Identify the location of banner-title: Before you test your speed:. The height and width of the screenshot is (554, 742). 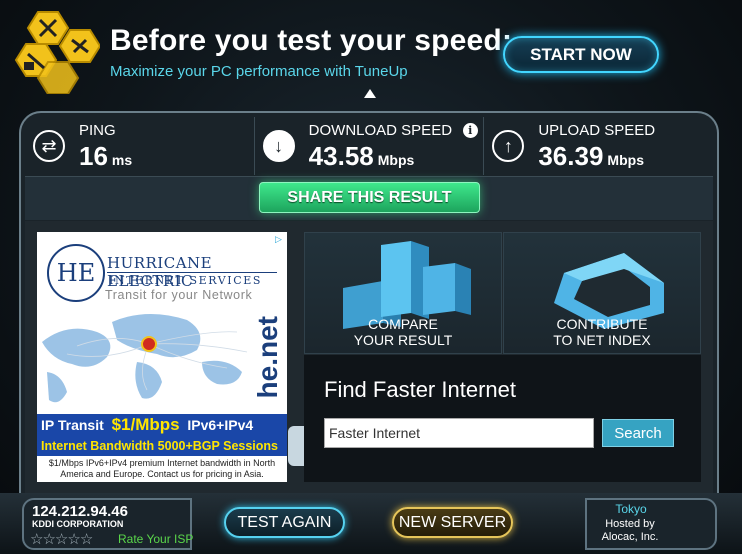
(311, 40).